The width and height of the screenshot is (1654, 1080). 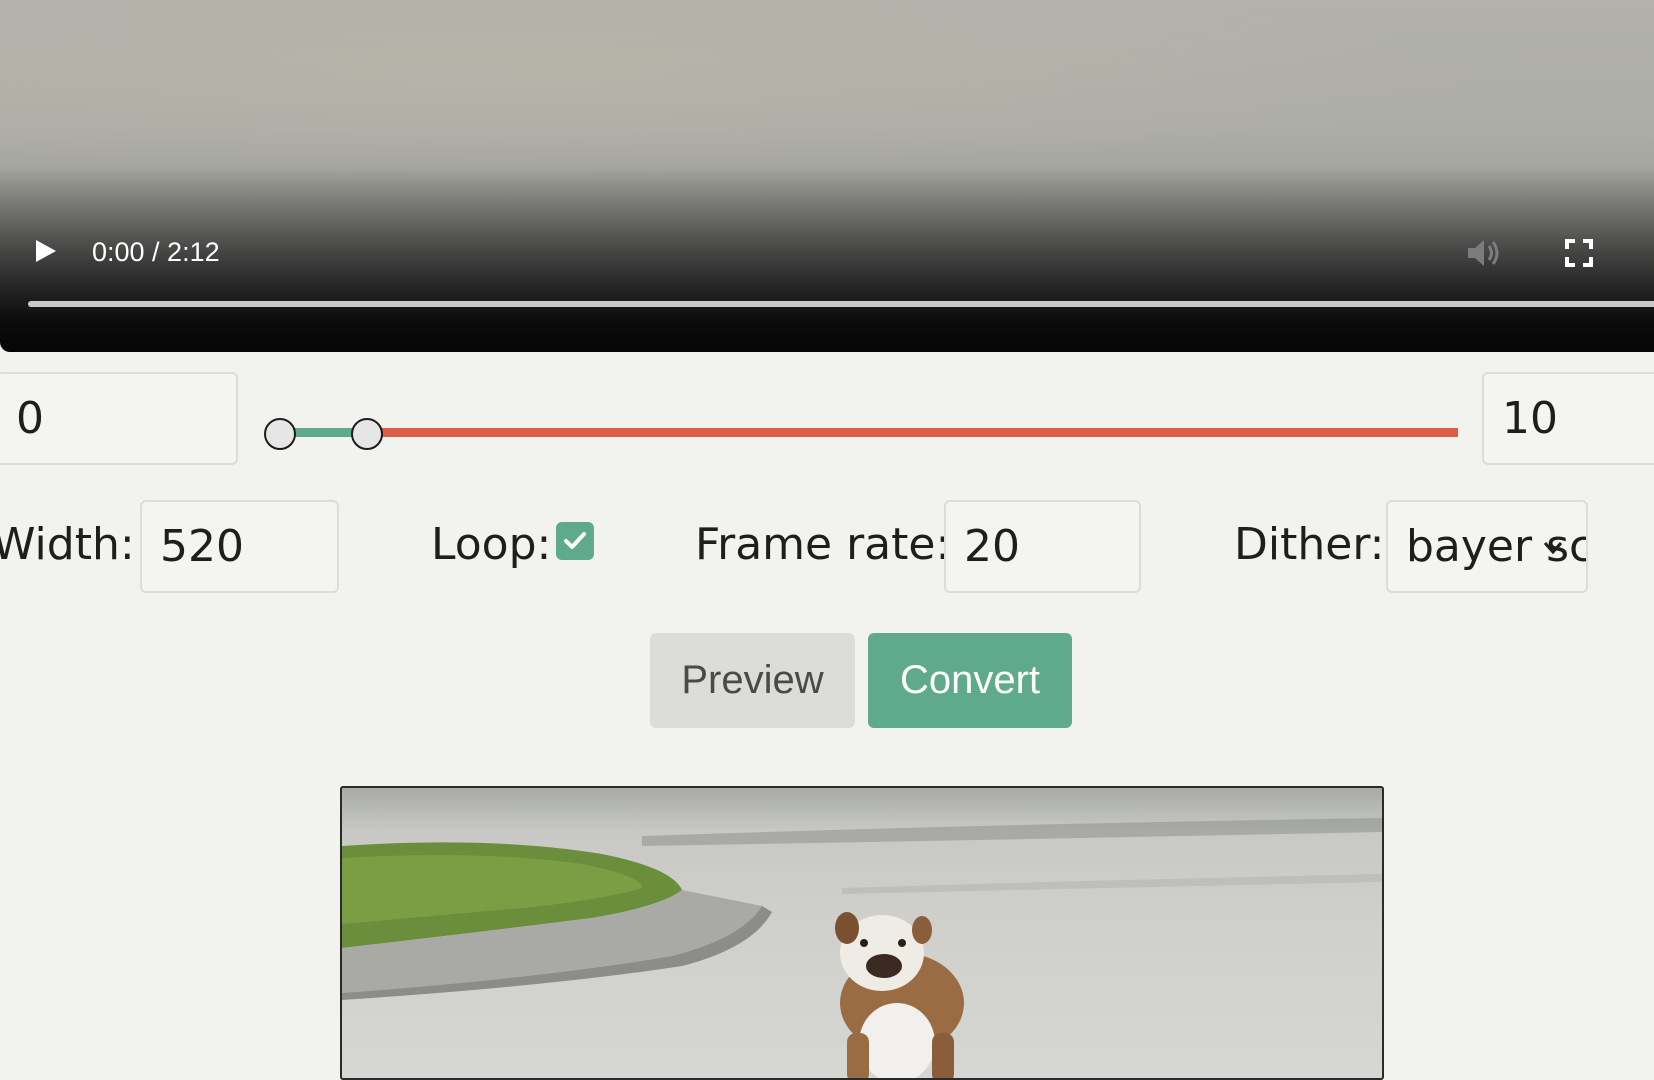 I want to click on frame-rate-value: 20, so click(x=992, y=546).